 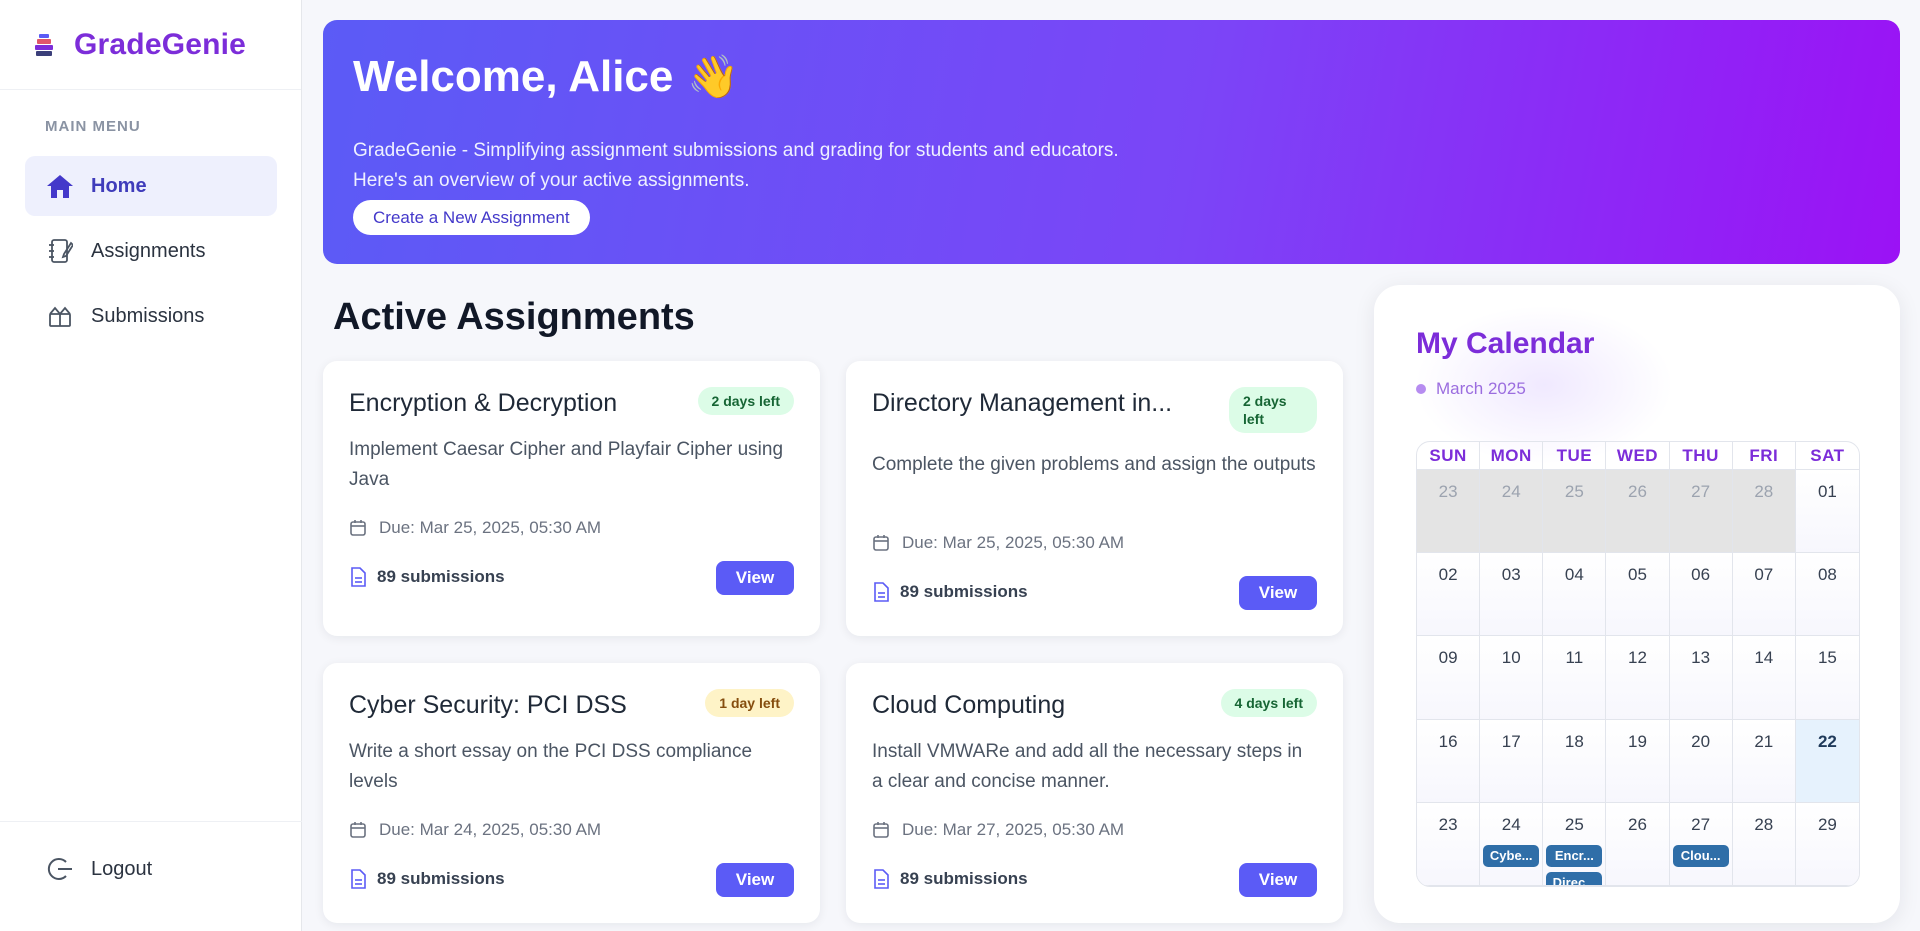 I want to click on sidebar-item-label: Home, so click(x=119, y=185).